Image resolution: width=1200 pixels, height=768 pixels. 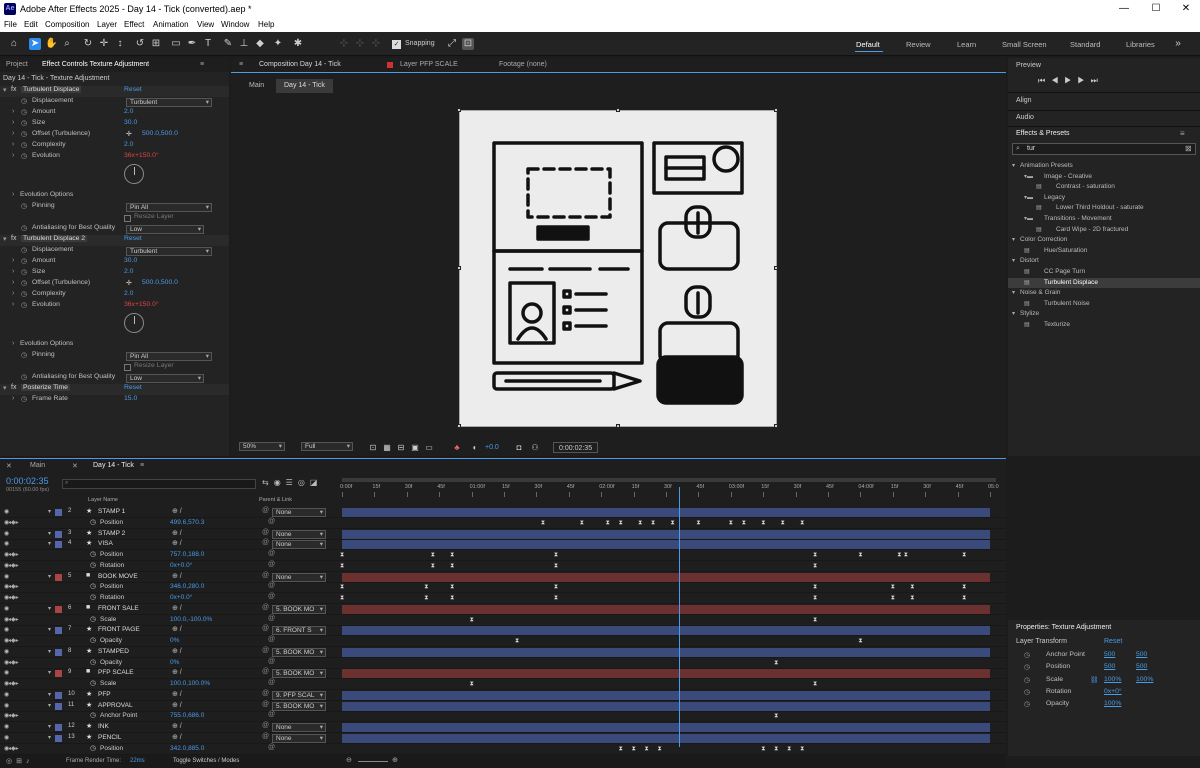 What do you see at coordinates (1104, 177) in the screenshot?
I see `effects-tree-item: ▾▬ Image - Creative` at bounding box center [1104, 177].